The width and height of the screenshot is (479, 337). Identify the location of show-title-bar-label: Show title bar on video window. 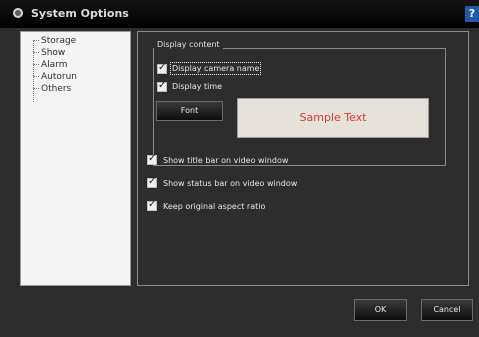
(225, 160).